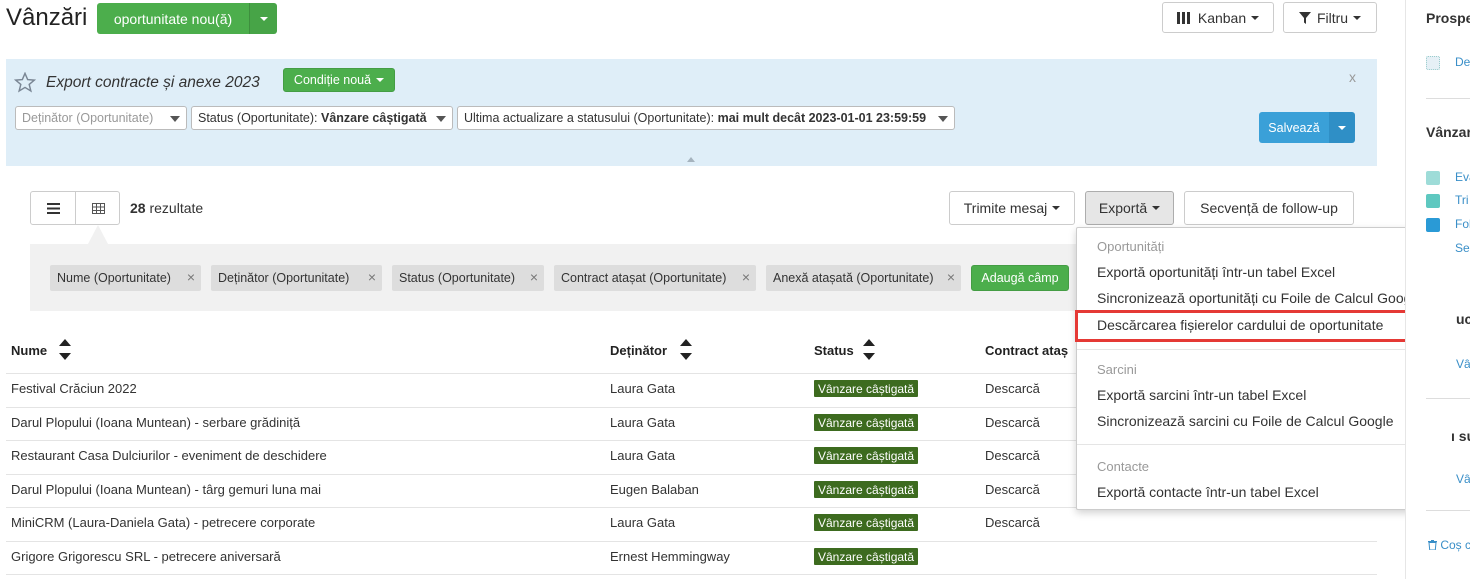 The width and height of the screenshot is (1470, 579). I want to click on sidebar-item-van2: Vân, so click(1463, 479).